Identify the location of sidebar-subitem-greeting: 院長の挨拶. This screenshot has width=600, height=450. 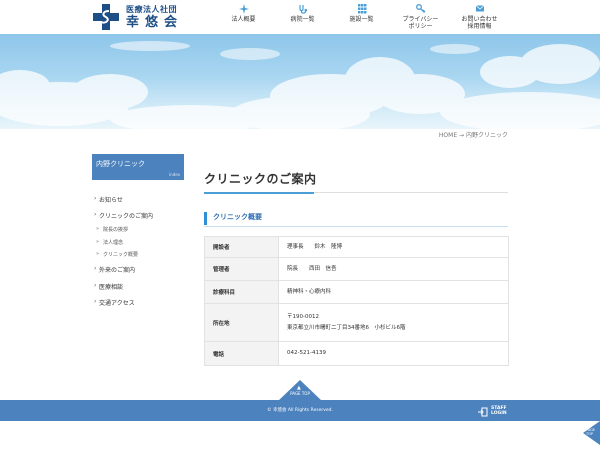
(110, 229).